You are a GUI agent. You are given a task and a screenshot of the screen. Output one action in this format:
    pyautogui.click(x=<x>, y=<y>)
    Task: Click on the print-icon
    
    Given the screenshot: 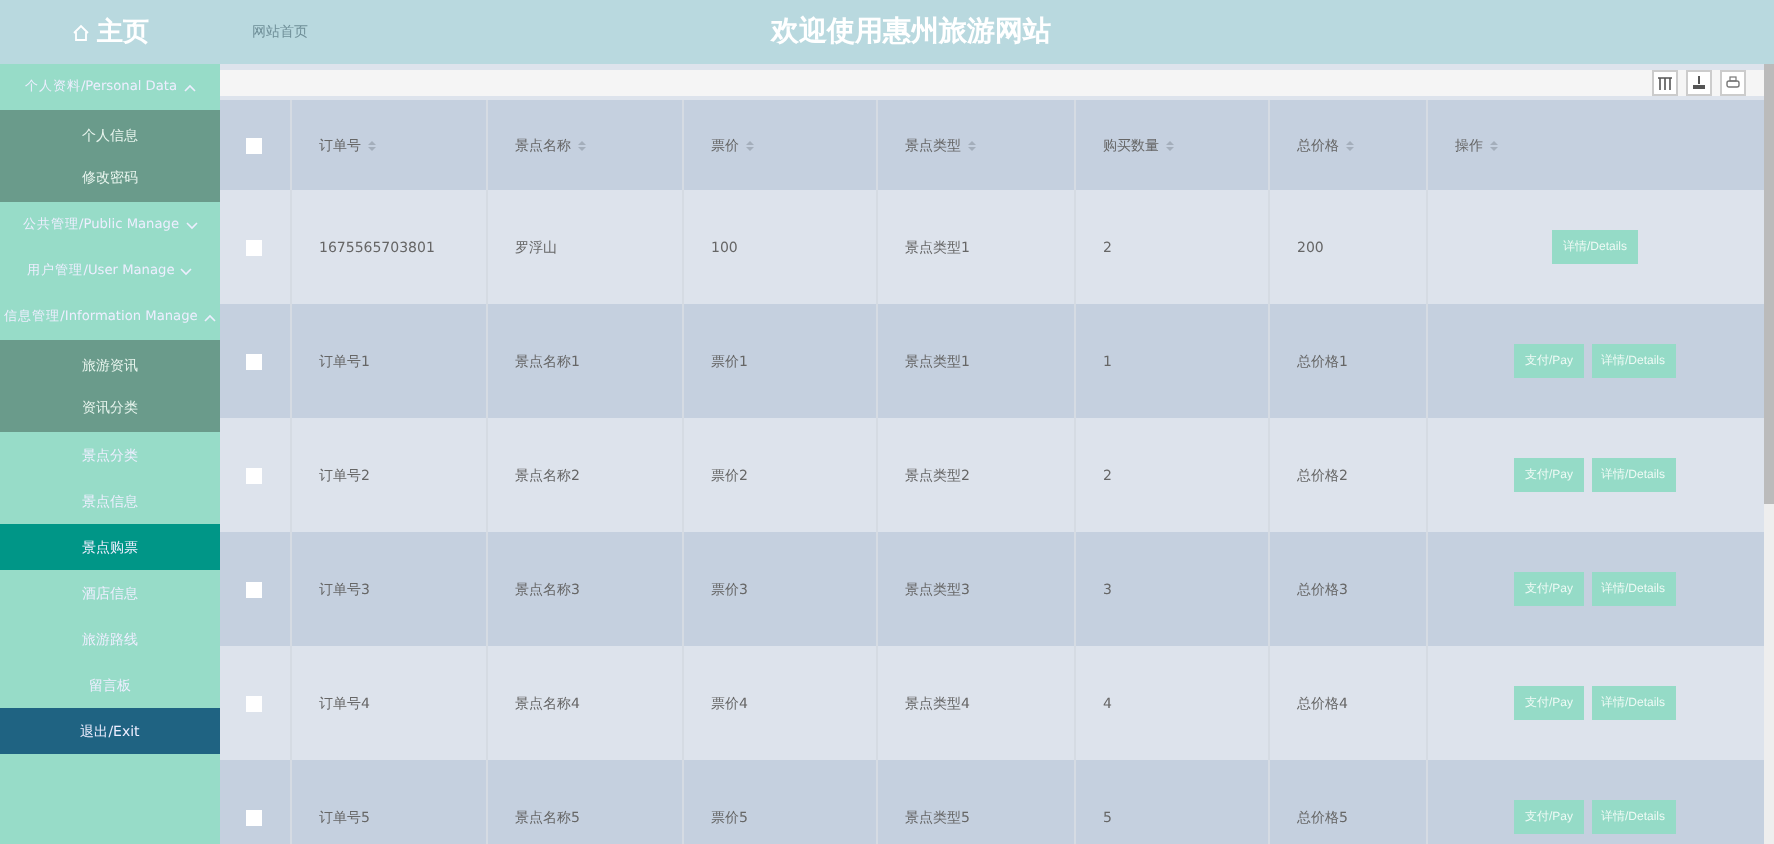 What is the action you would take?
    pyautogui.click(x=1733, y=83)
    